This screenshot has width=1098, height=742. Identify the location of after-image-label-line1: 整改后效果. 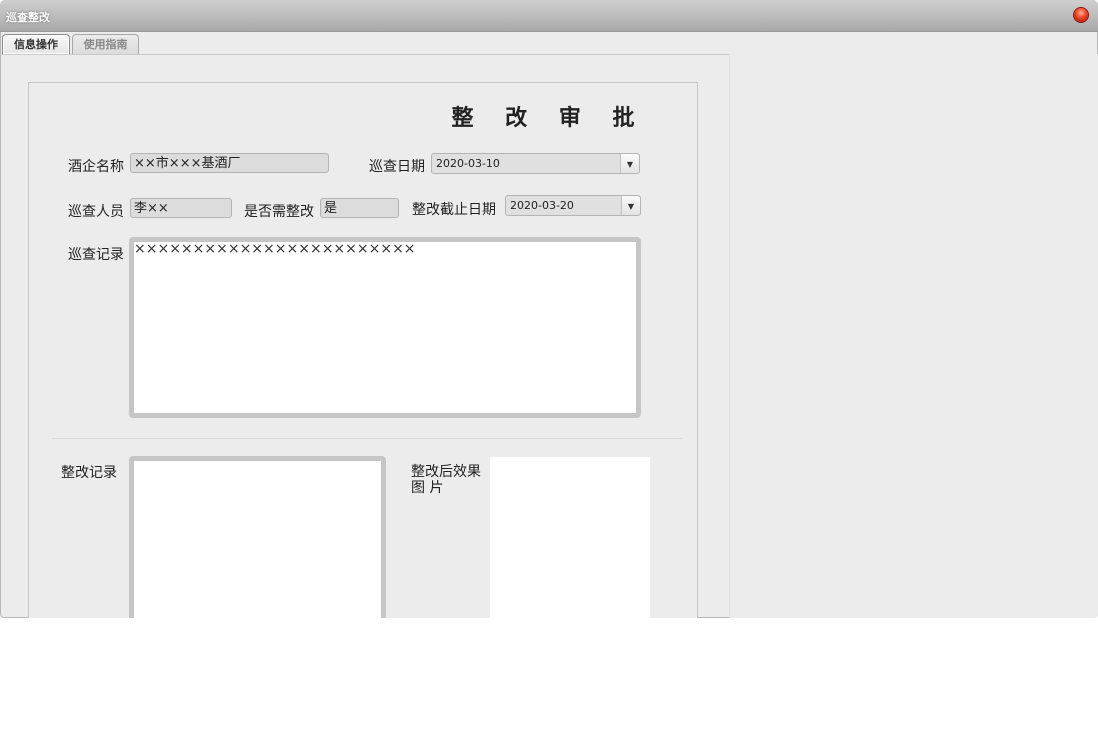
(446, 472).